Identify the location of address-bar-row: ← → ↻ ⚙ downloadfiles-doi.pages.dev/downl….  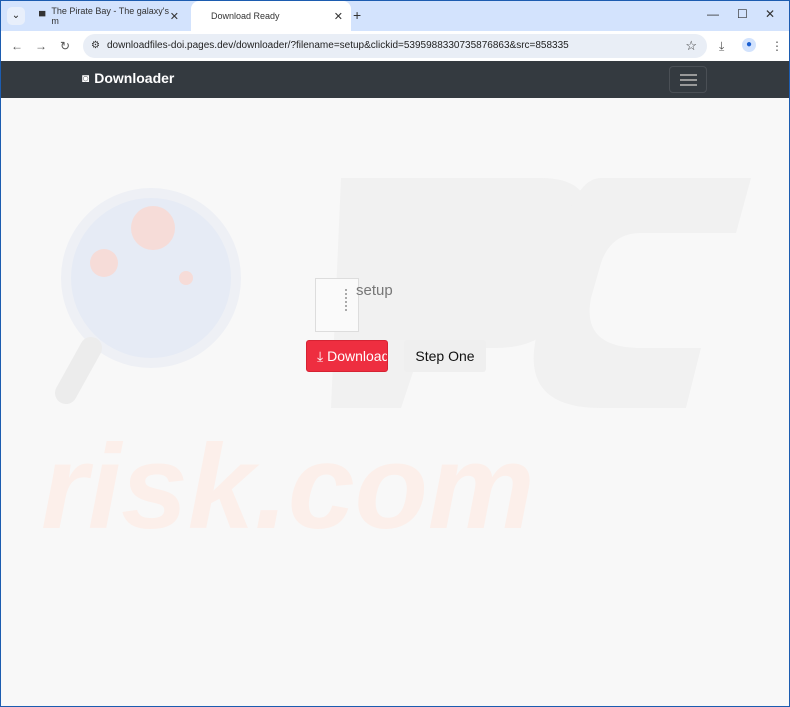
(395, 46).